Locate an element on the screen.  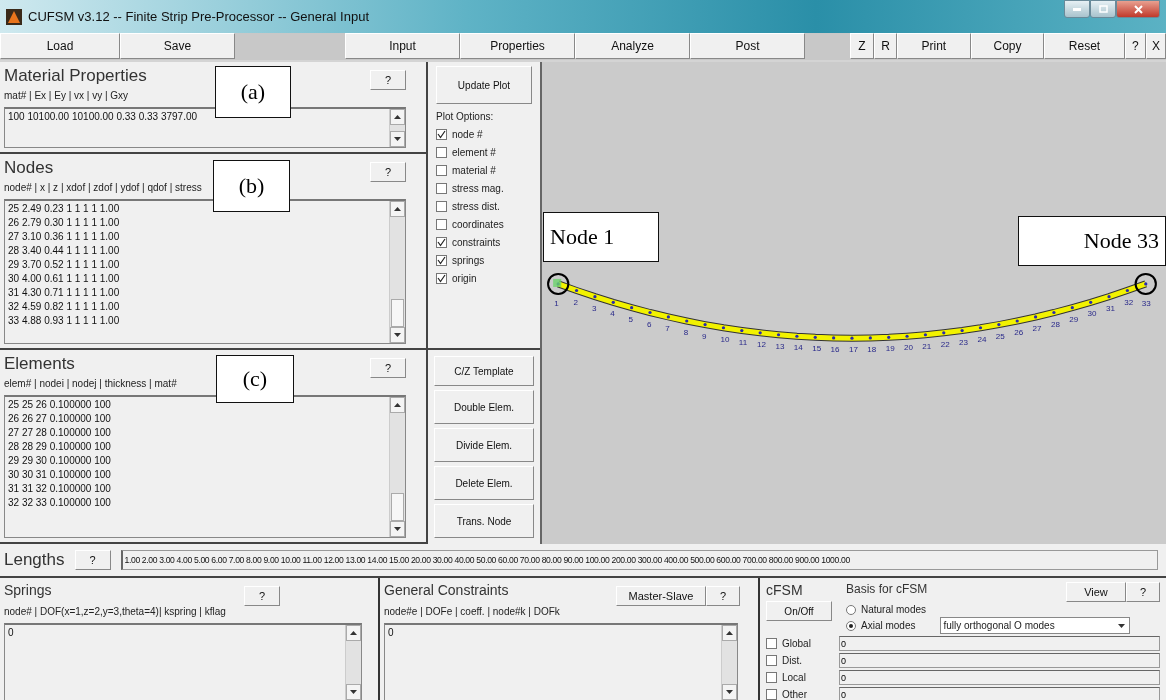
toolbar-button: Input is located at coordinates (402, 46).